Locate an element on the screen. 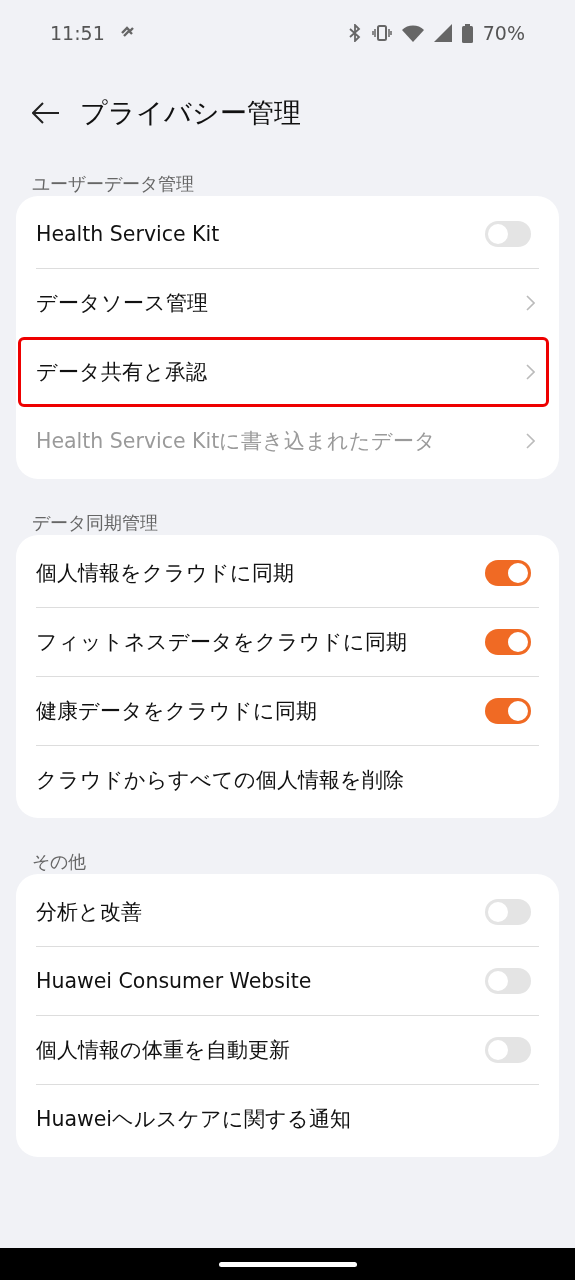 Image resolution: width=575 pixels, height=1280 pixels. setting-label: データソース管理 is located at coordinates (281, 303).